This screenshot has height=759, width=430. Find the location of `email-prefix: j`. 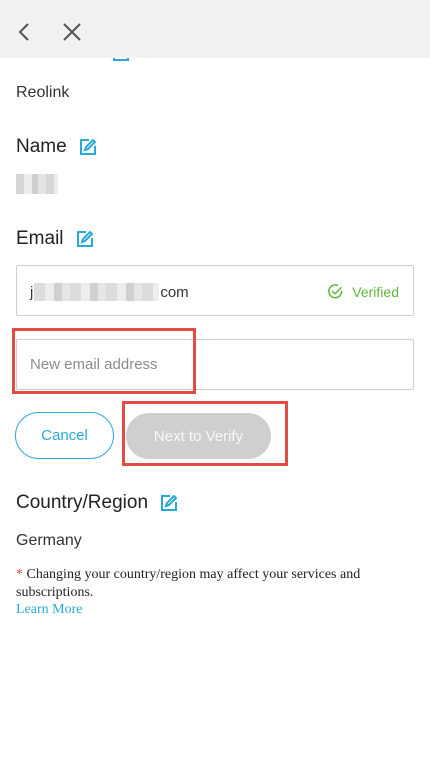

email-prefix: j is located at coordinates (32, 292).